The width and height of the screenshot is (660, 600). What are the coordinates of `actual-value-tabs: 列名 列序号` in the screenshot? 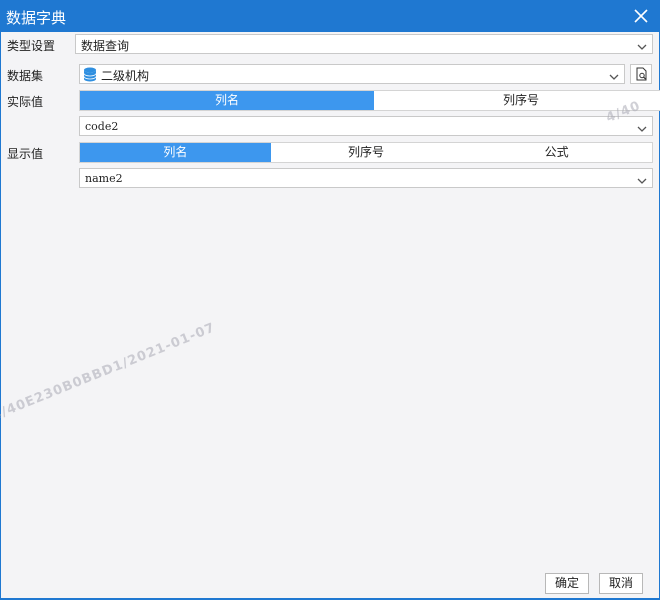 It's located at (369, 100).